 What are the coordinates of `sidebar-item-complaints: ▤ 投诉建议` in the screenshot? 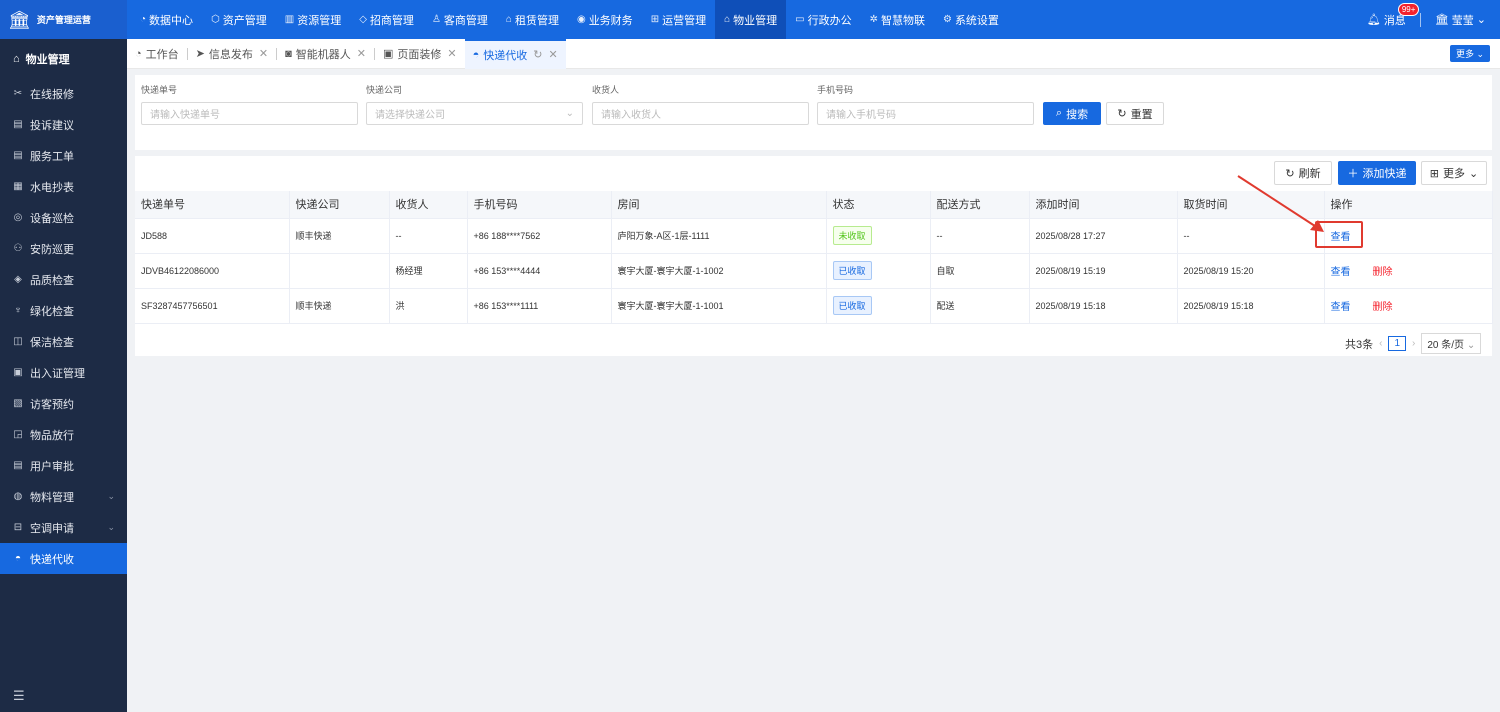 It's located at (63, 124).